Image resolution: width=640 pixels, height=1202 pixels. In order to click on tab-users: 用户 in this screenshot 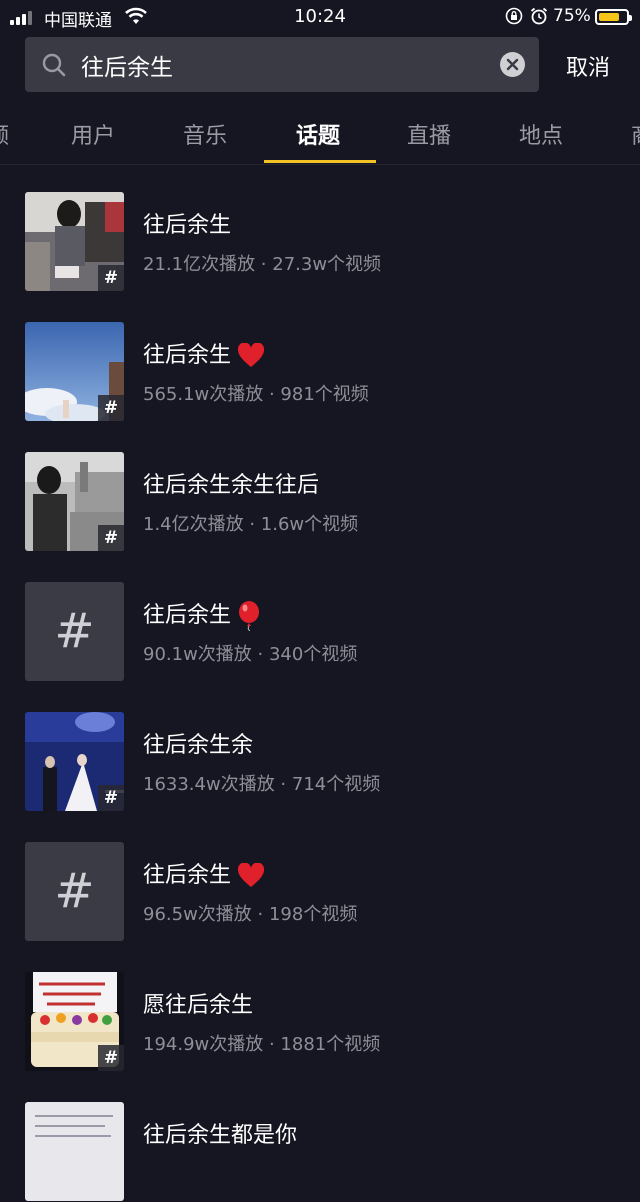, I will do `click(93, 134)`.